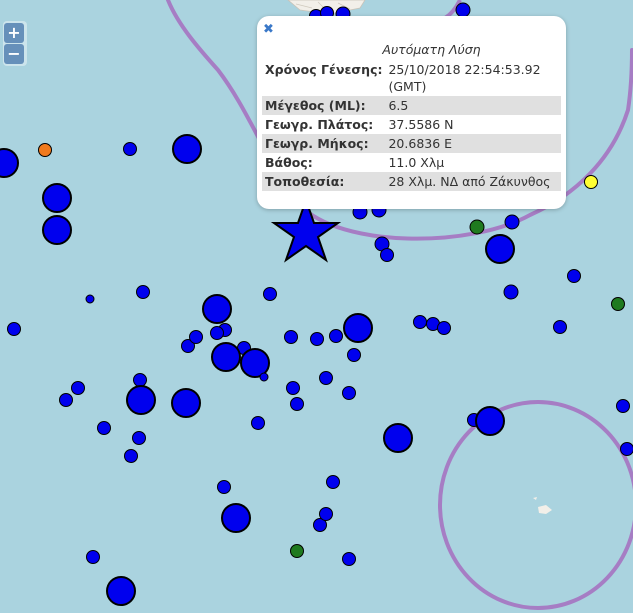  I want to click on location-value: 28 Χλμ. ΝΔ από Ζάκυνθος, so click(473, 181).